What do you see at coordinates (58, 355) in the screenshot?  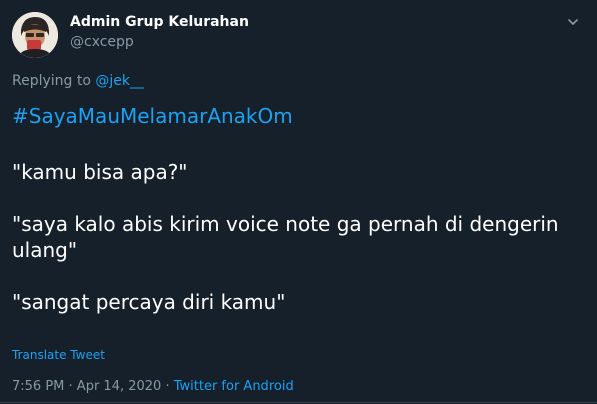 I see `translate-tweet-link: Translate Tweet` at bounding box center [58, 355].